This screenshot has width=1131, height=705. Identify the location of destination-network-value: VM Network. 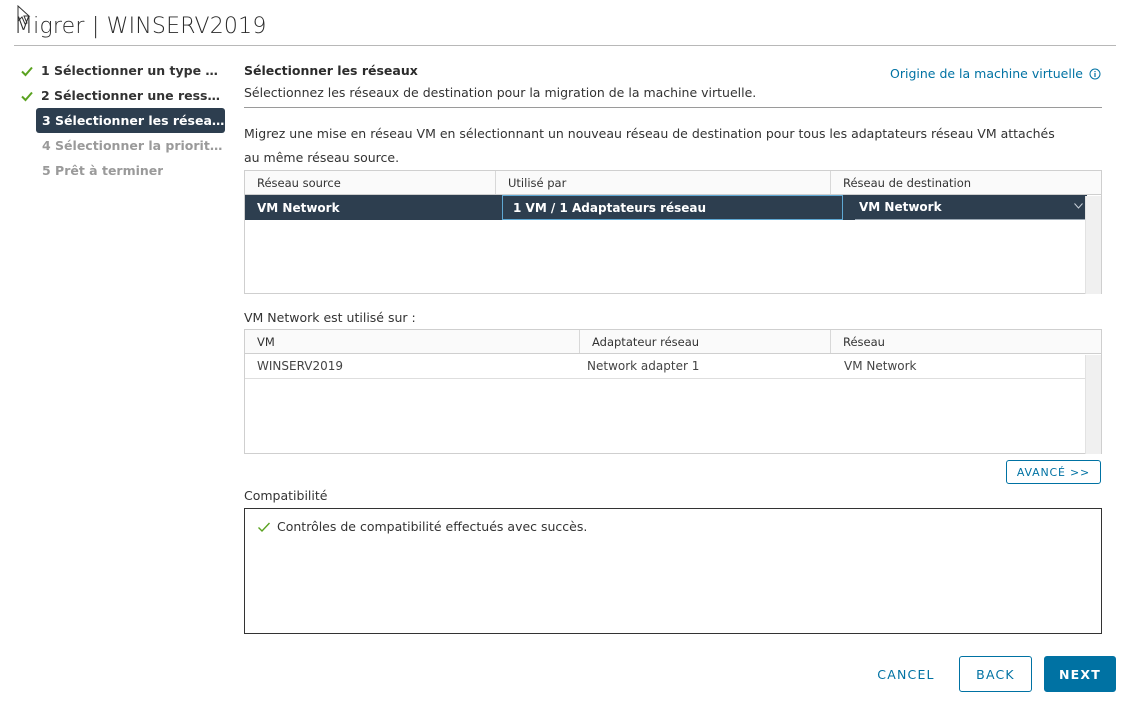
(900, 207).